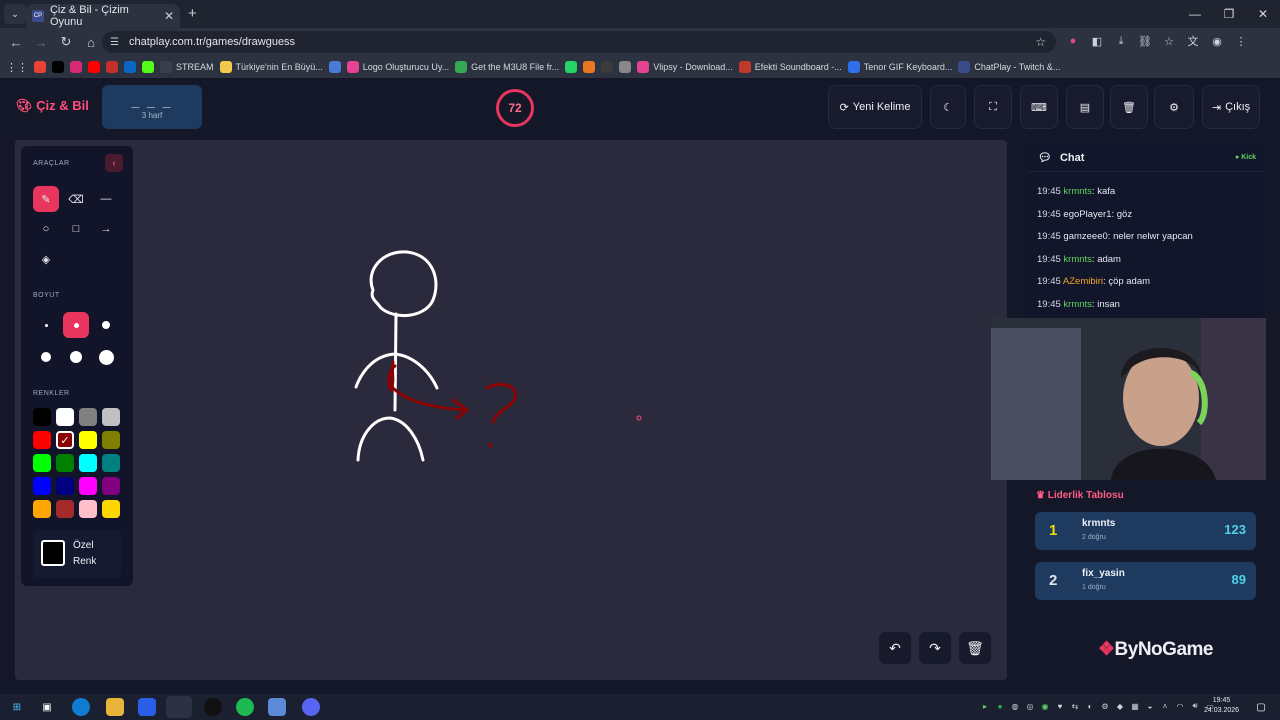 Image resolution: width=1280 pixels, height=720 pixels. I want to click on size-m-button, so click(106, 325).